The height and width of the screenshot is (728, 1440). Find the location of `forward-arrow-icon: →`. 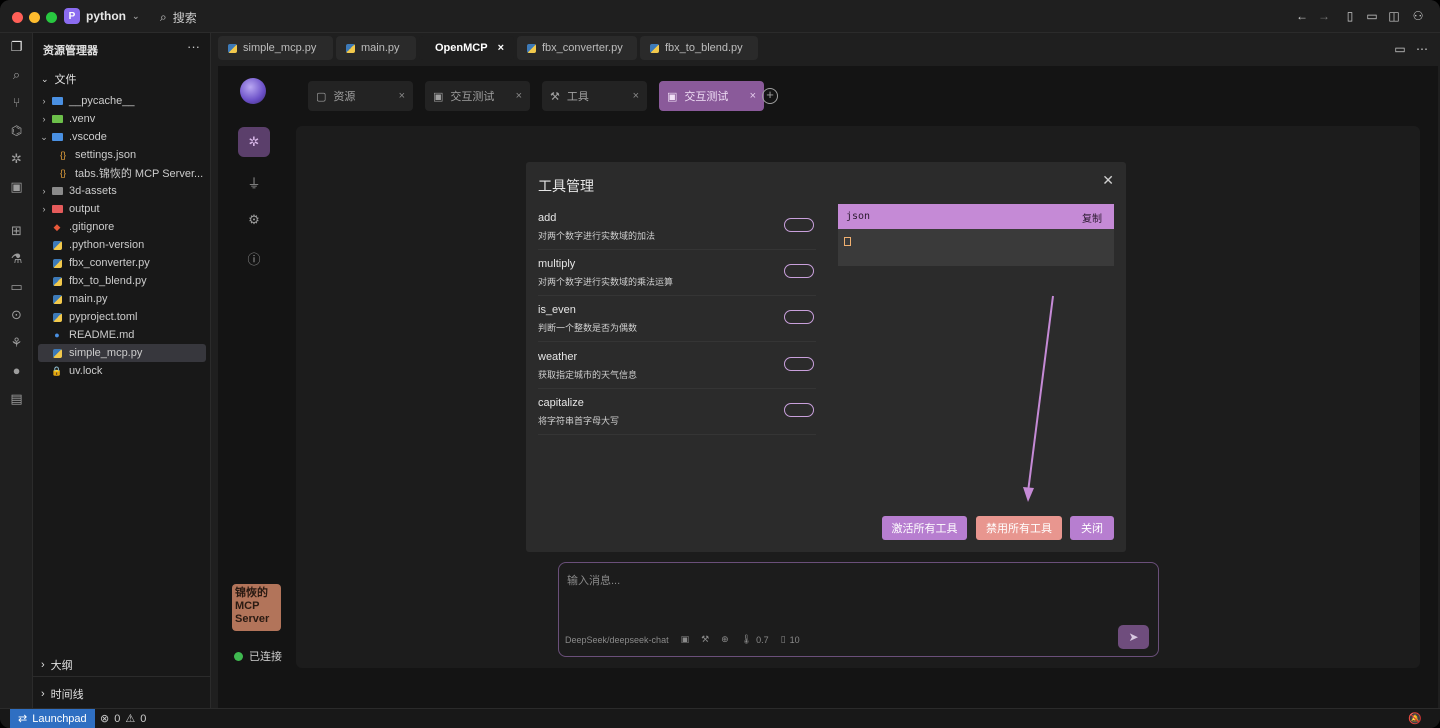

forward-arrow-icon: → is located at coordinates (1324, 16).